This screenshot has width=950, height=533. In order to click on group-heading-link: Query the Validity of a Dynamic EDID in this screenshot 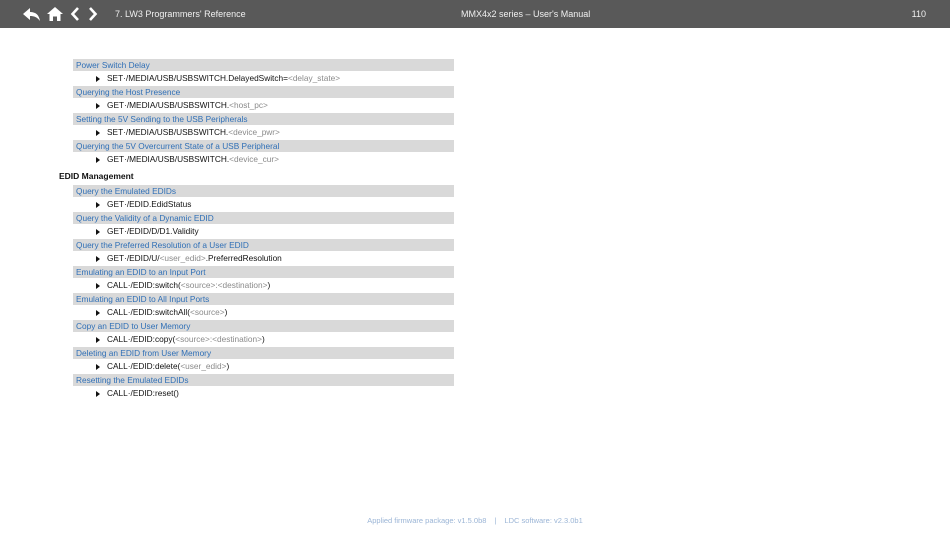, I will do `click(263, 218)`.